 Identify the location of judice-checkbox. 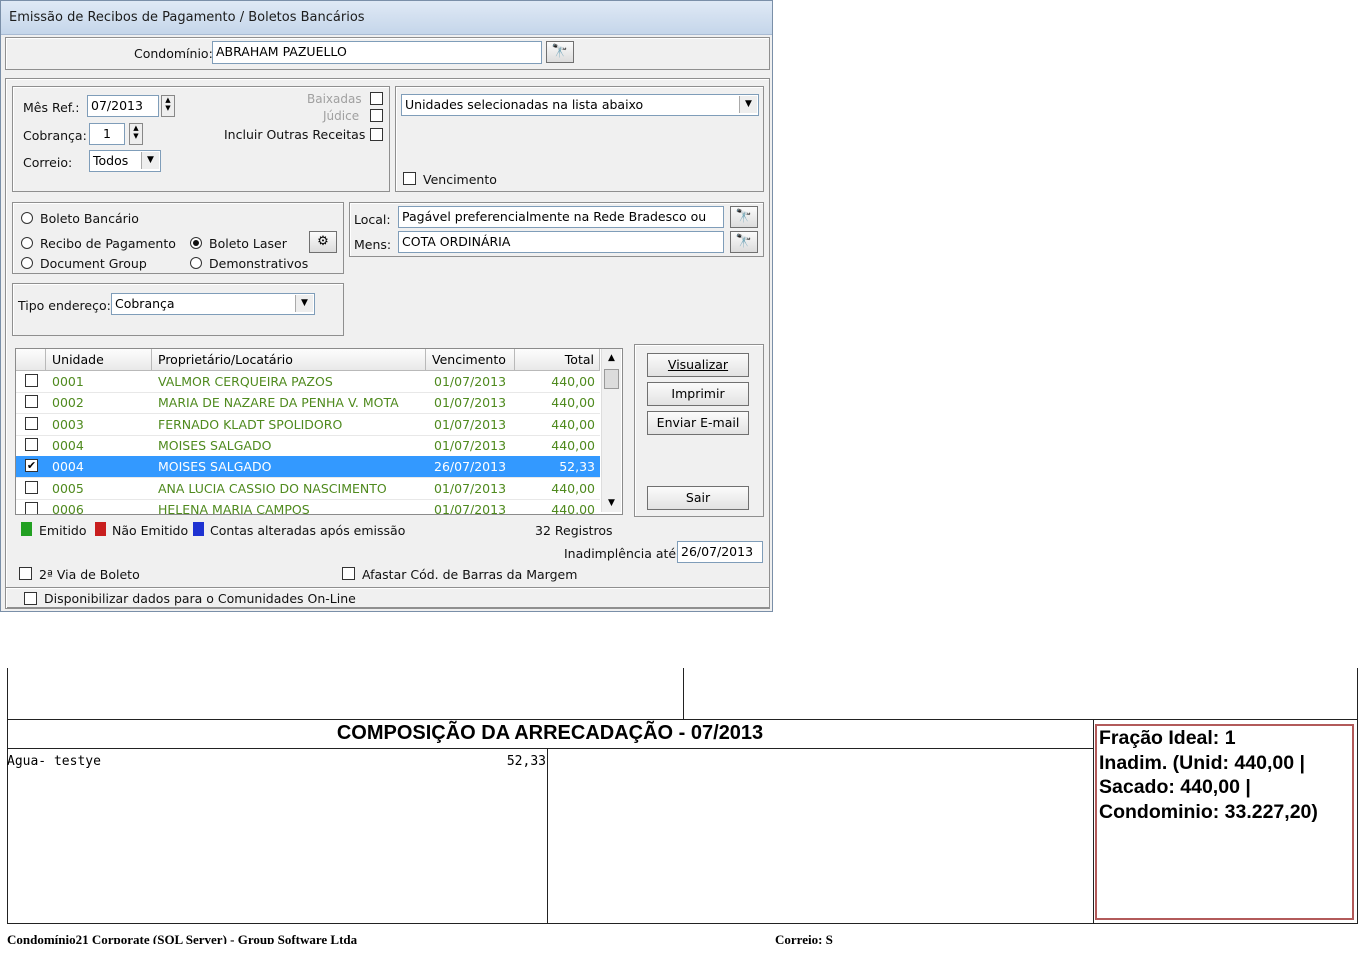
(376, 115).